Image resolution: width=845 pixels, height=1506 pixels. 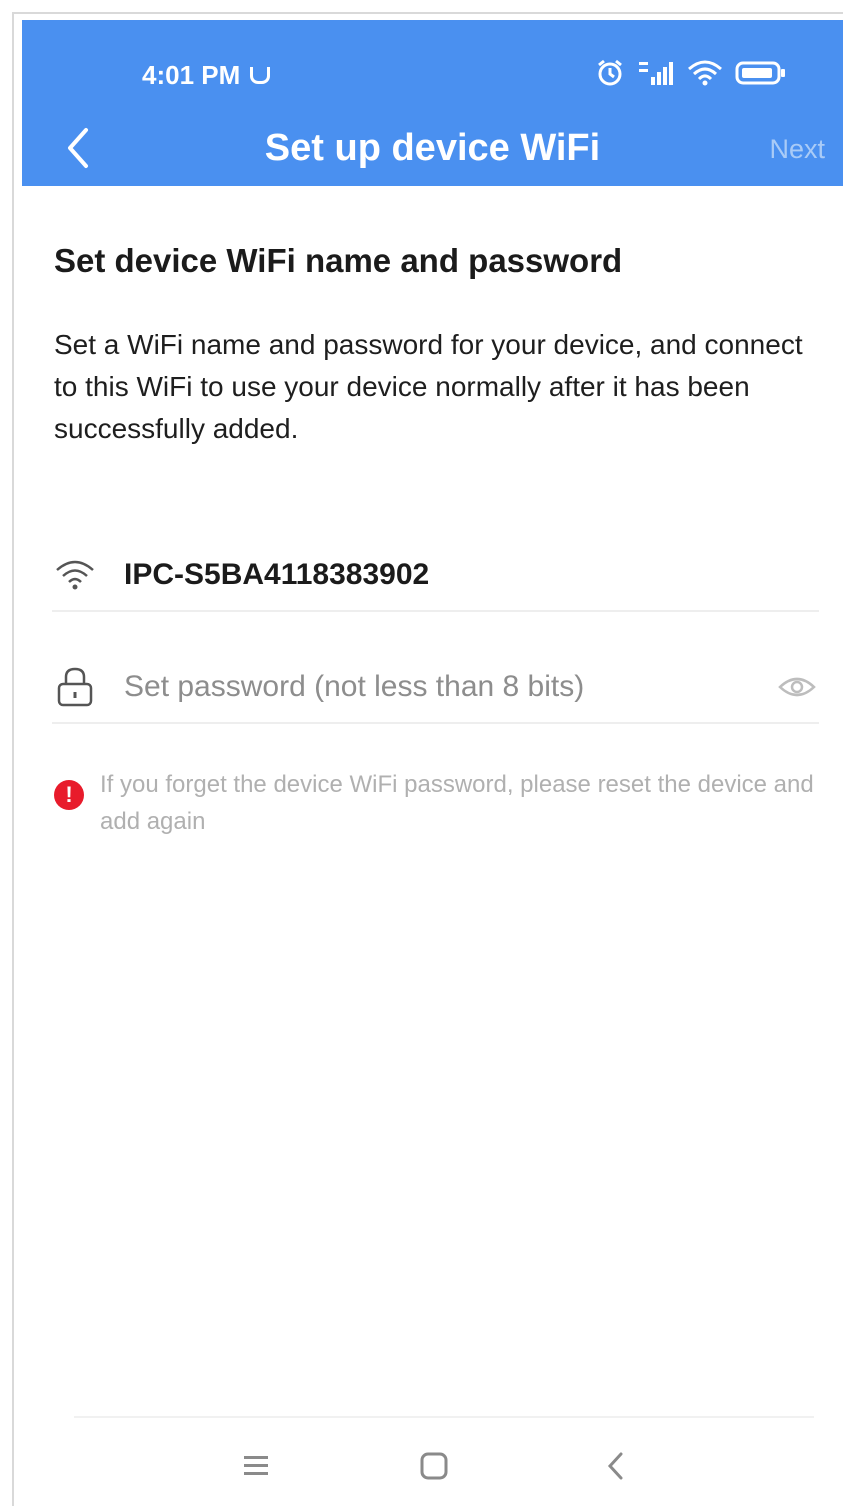 What do you see at coordinates (69, 795) in the screenshot?
I see `warning-icon: !` at bounding box center [69, 795].